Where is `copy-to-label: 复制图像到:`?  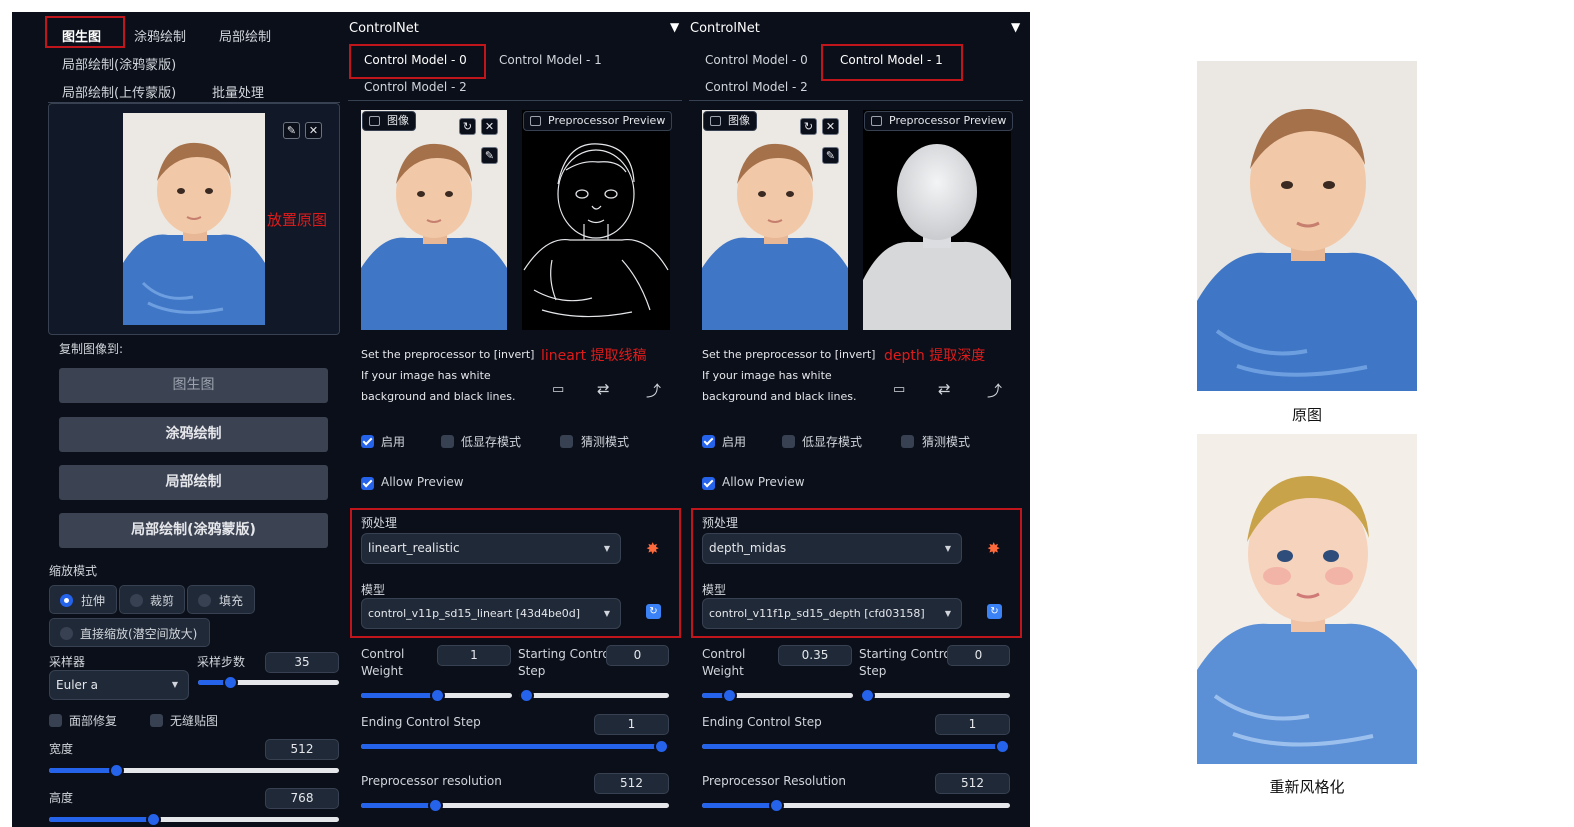
copy-to-label: 复制图像到: is located at coordinates (91, 349).